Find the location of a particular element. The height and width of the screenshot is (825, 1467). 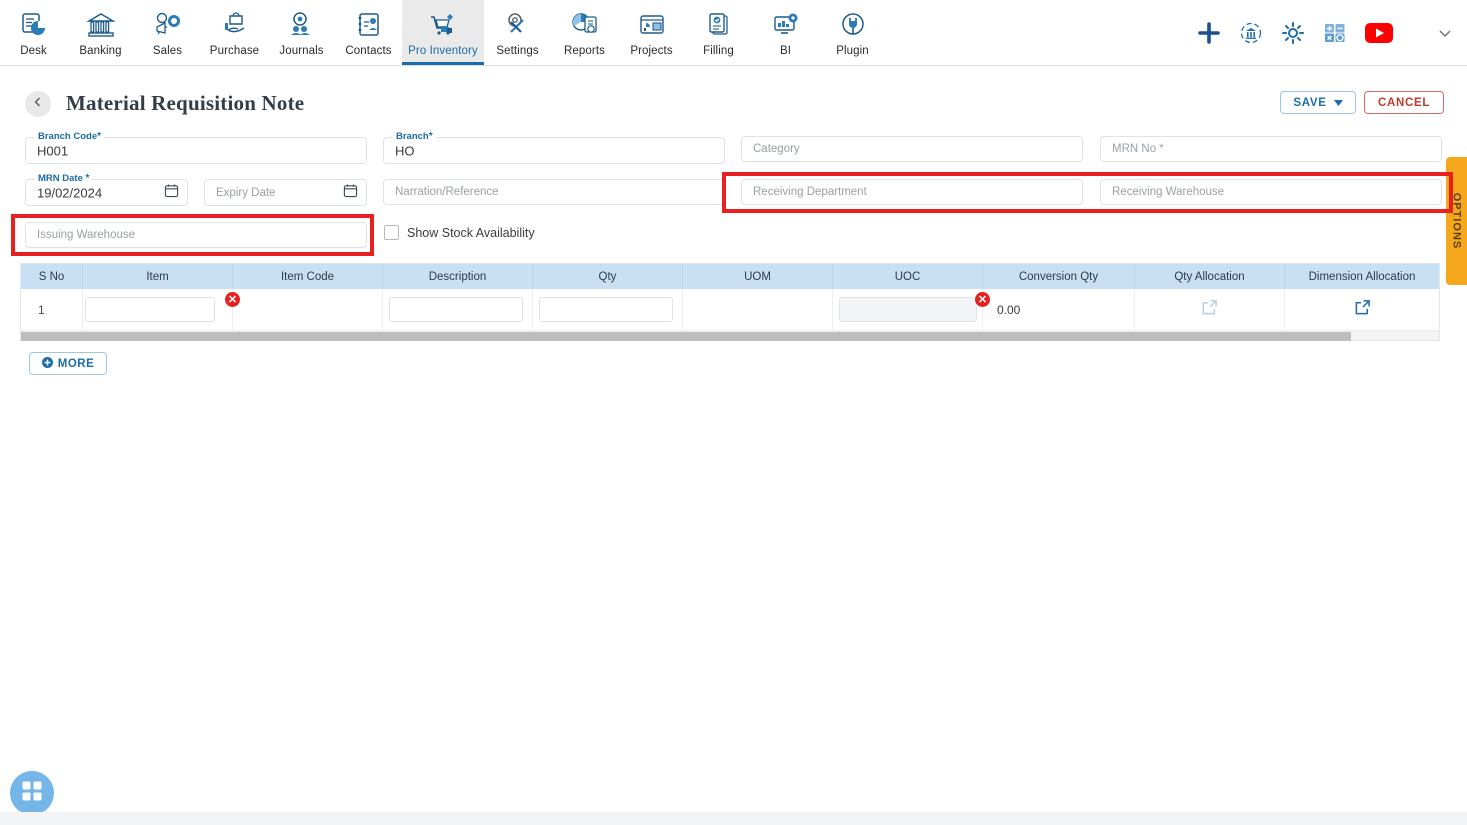

plus-add-icon is located at coordinates (1209, 33).